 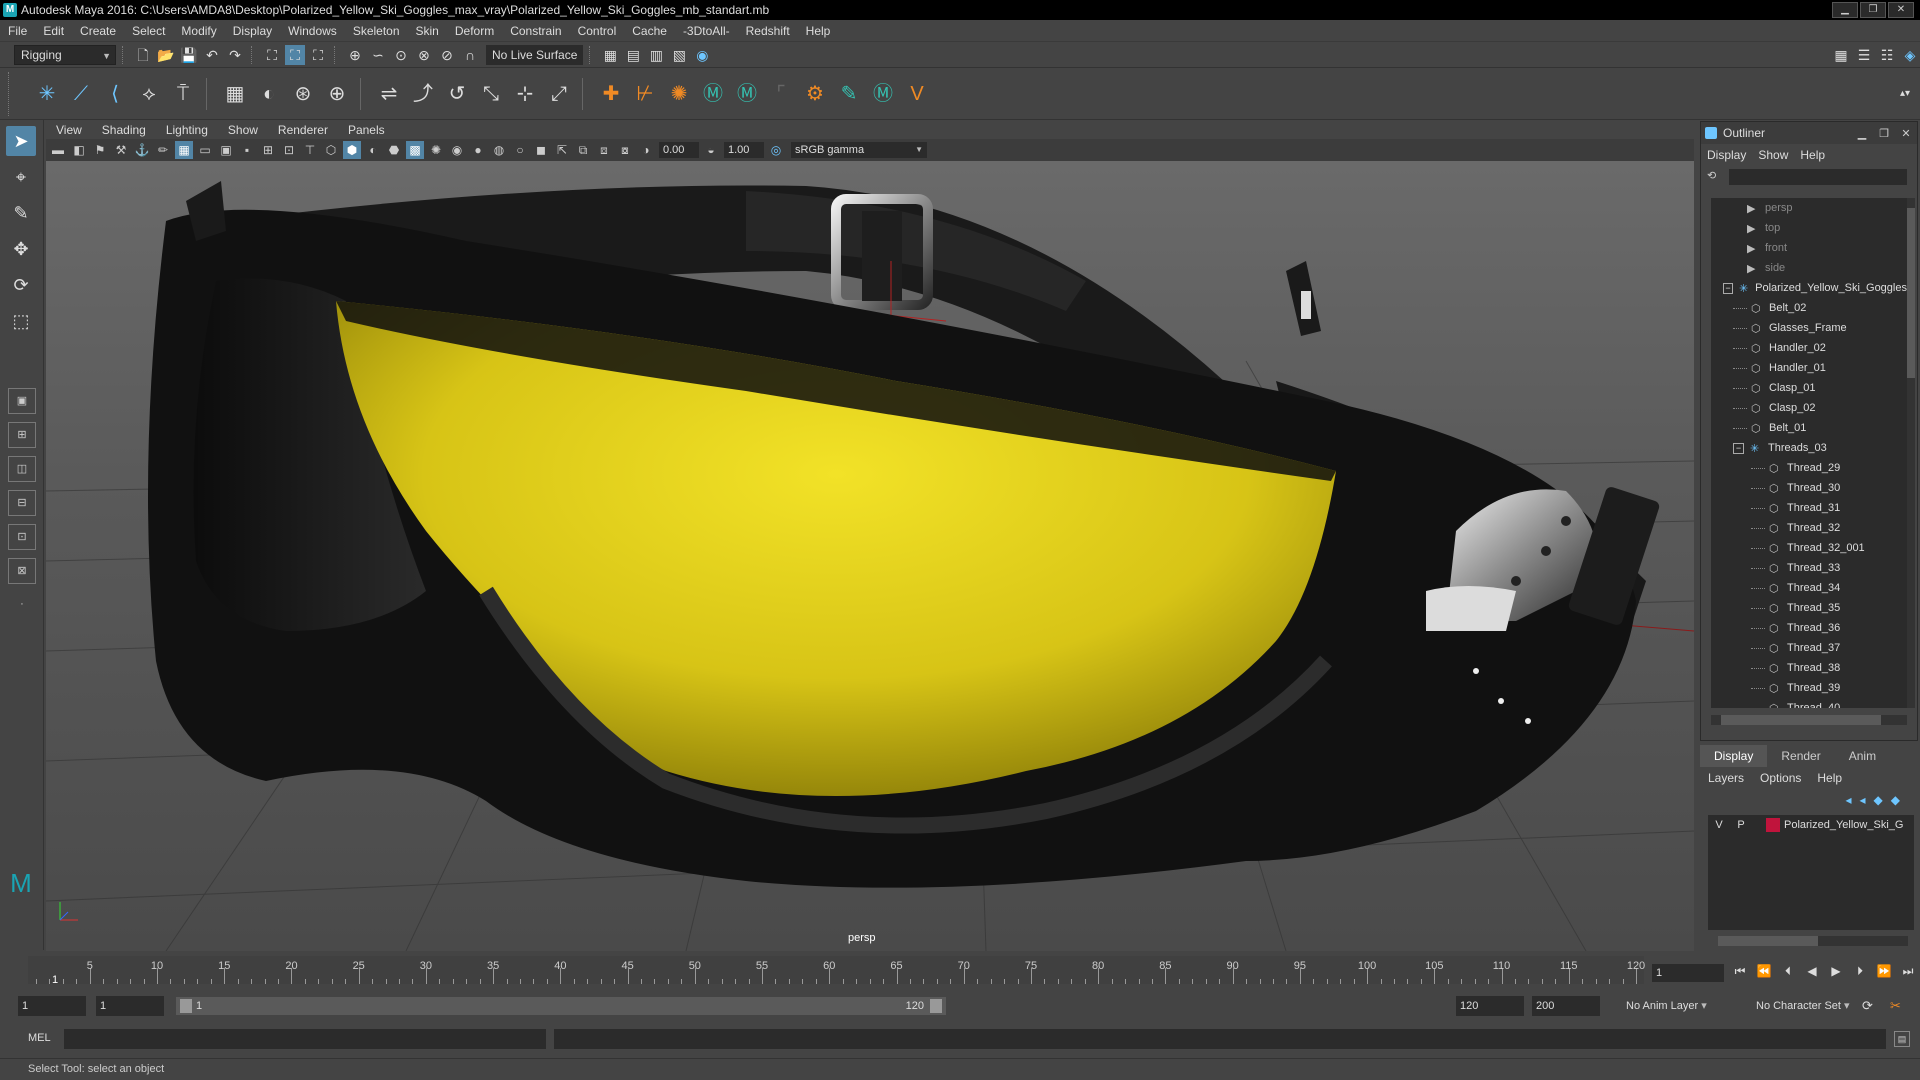 What do you see at coordinates (1873, 10) in the screenshot?
I see `maximize-button: ❐` at bounding box center [1873, 10].